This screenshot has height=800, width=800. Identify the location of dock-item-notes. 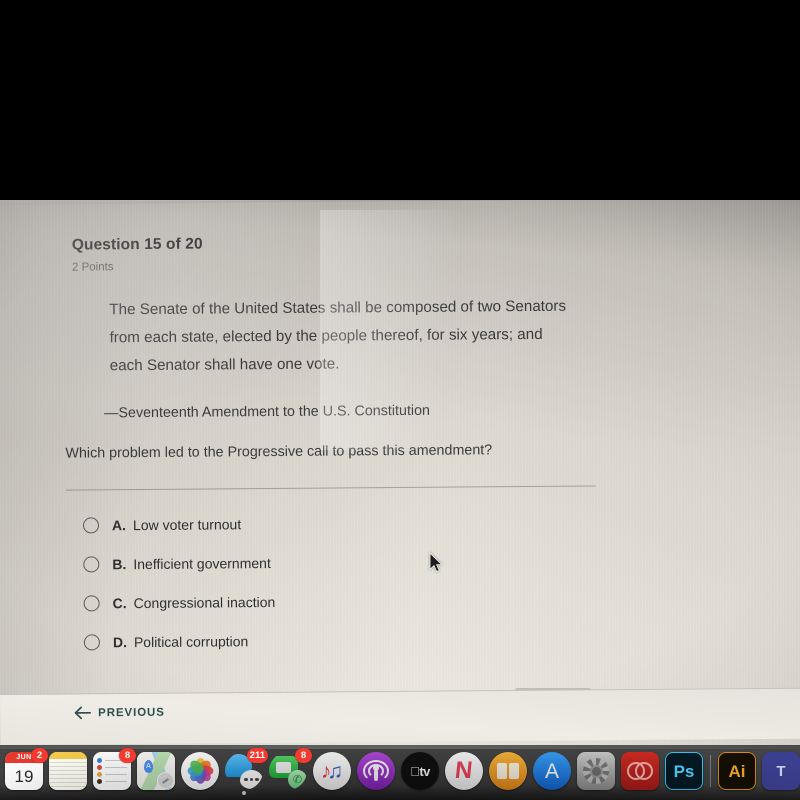
(68, 771).